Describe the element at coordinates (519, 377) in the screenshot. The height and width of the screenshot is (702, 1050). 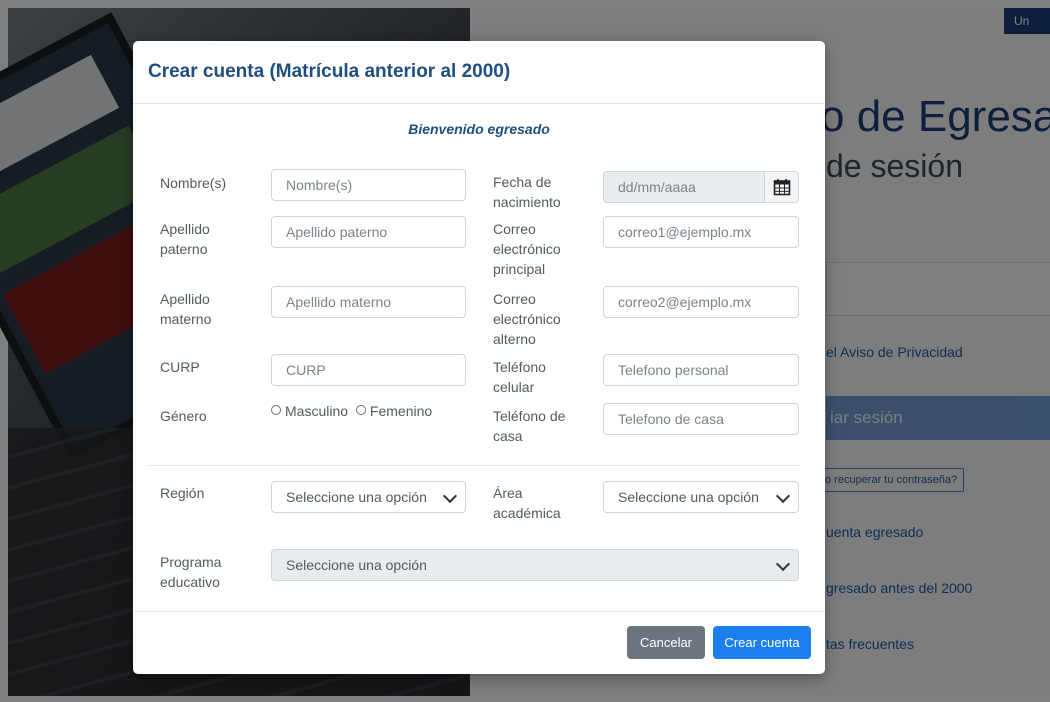
I see `telefono-celular-label: Teléfono celular` at that location.